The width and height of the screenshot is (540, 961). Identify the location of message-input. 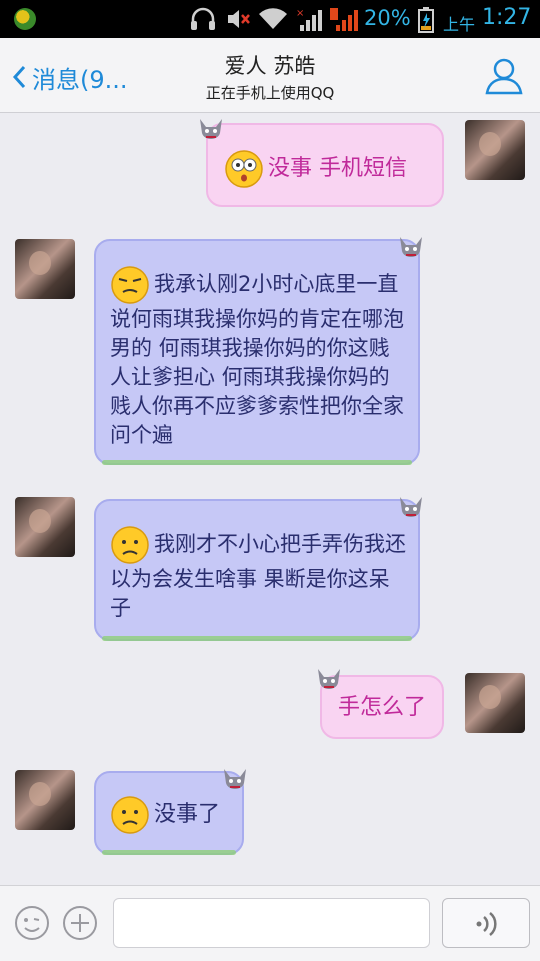
(271, 923).